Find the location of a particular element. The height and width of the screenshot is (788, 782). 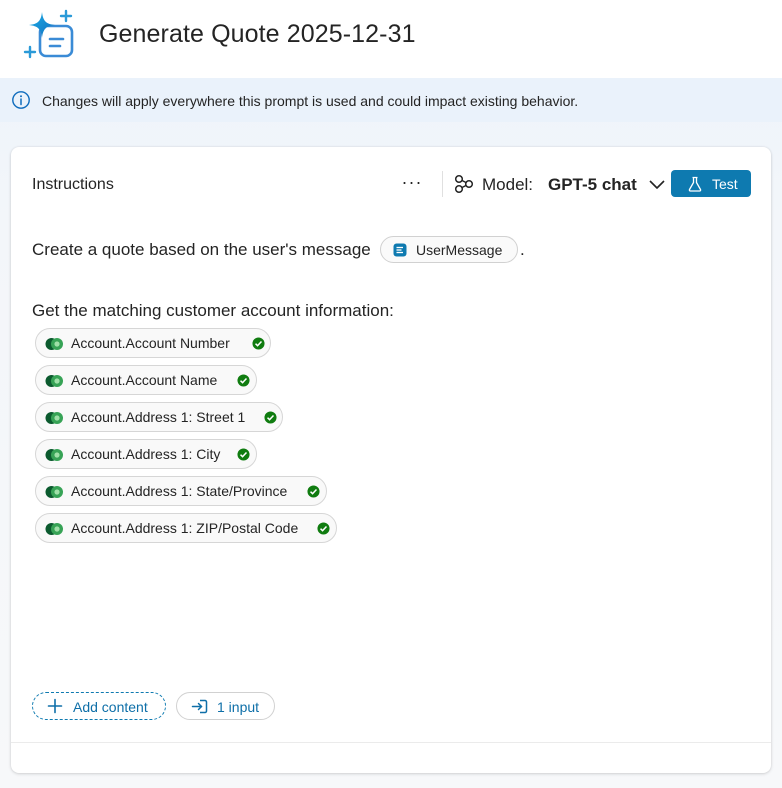

inputs-label: 1 input is located at coordinates (238, 707).